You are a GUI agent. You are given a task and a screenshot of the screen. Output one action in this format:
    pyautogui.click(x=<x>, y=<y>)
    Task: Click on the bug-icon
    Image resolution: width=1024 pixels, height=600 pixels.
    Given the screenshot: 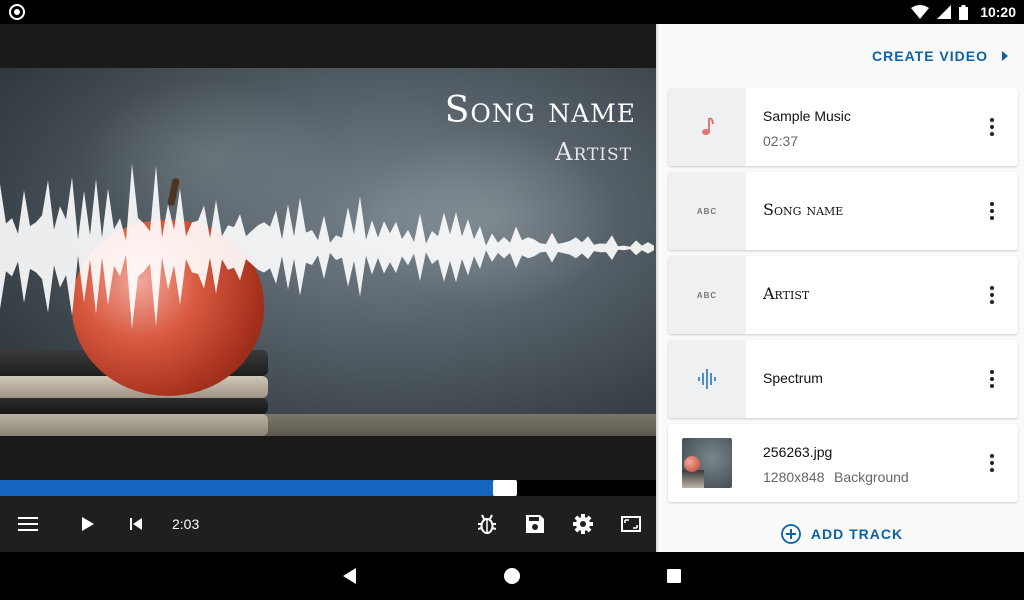 What is the action you would take?
    pyautogui.click(x=487, y=524)
    